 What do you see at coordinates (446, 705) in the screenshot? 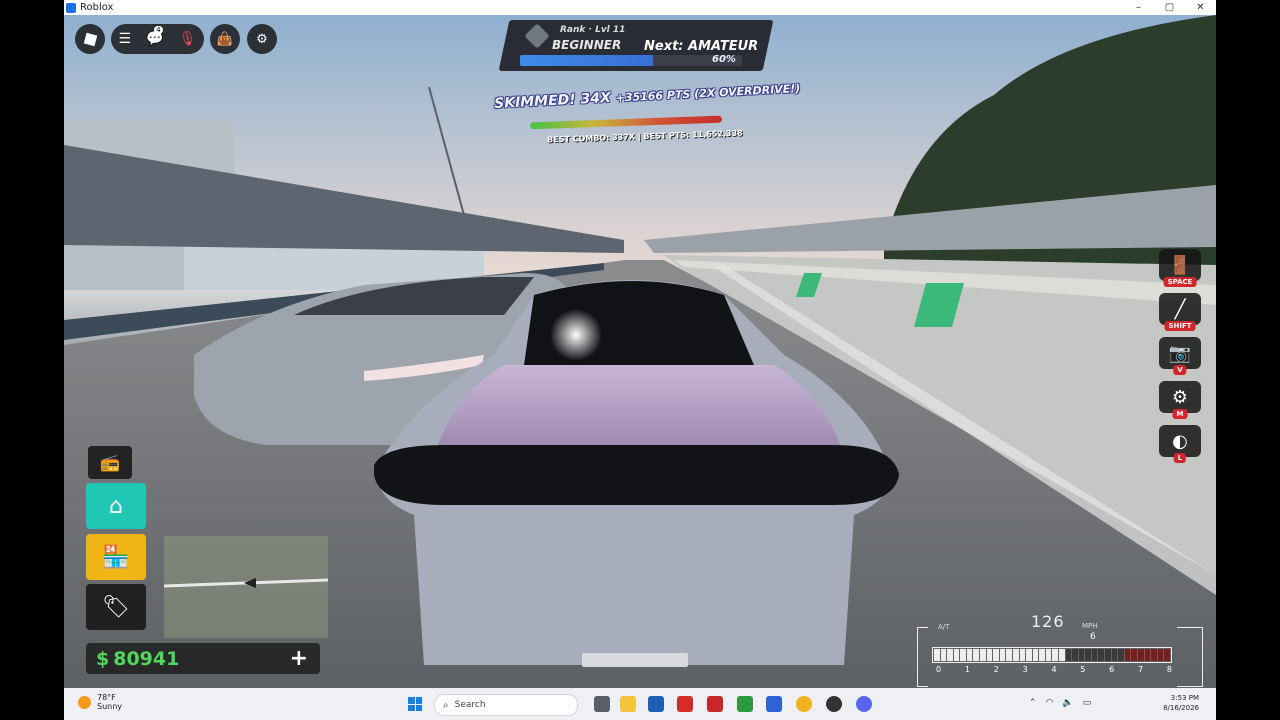
I see `search-icon: ⌕` at bounding box center [446, 705].